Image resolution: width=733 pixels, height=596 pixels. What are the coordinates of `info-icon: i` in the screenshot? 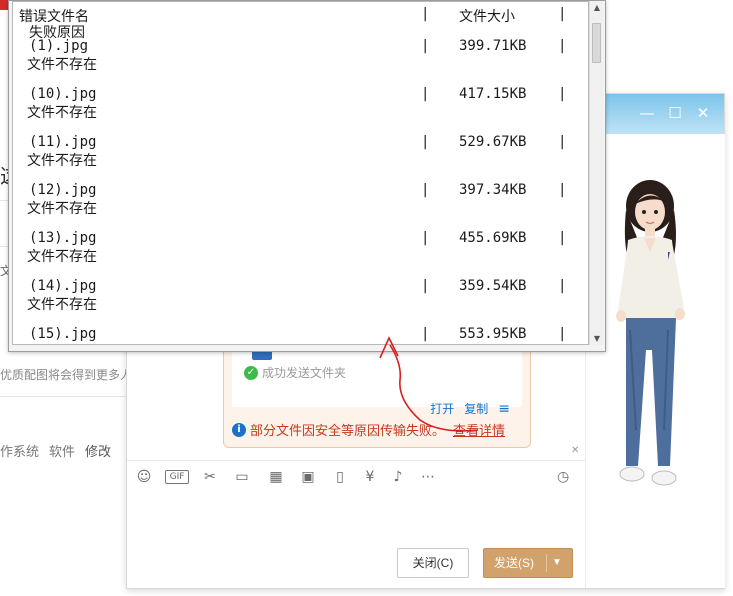 It's located at (239, 429).